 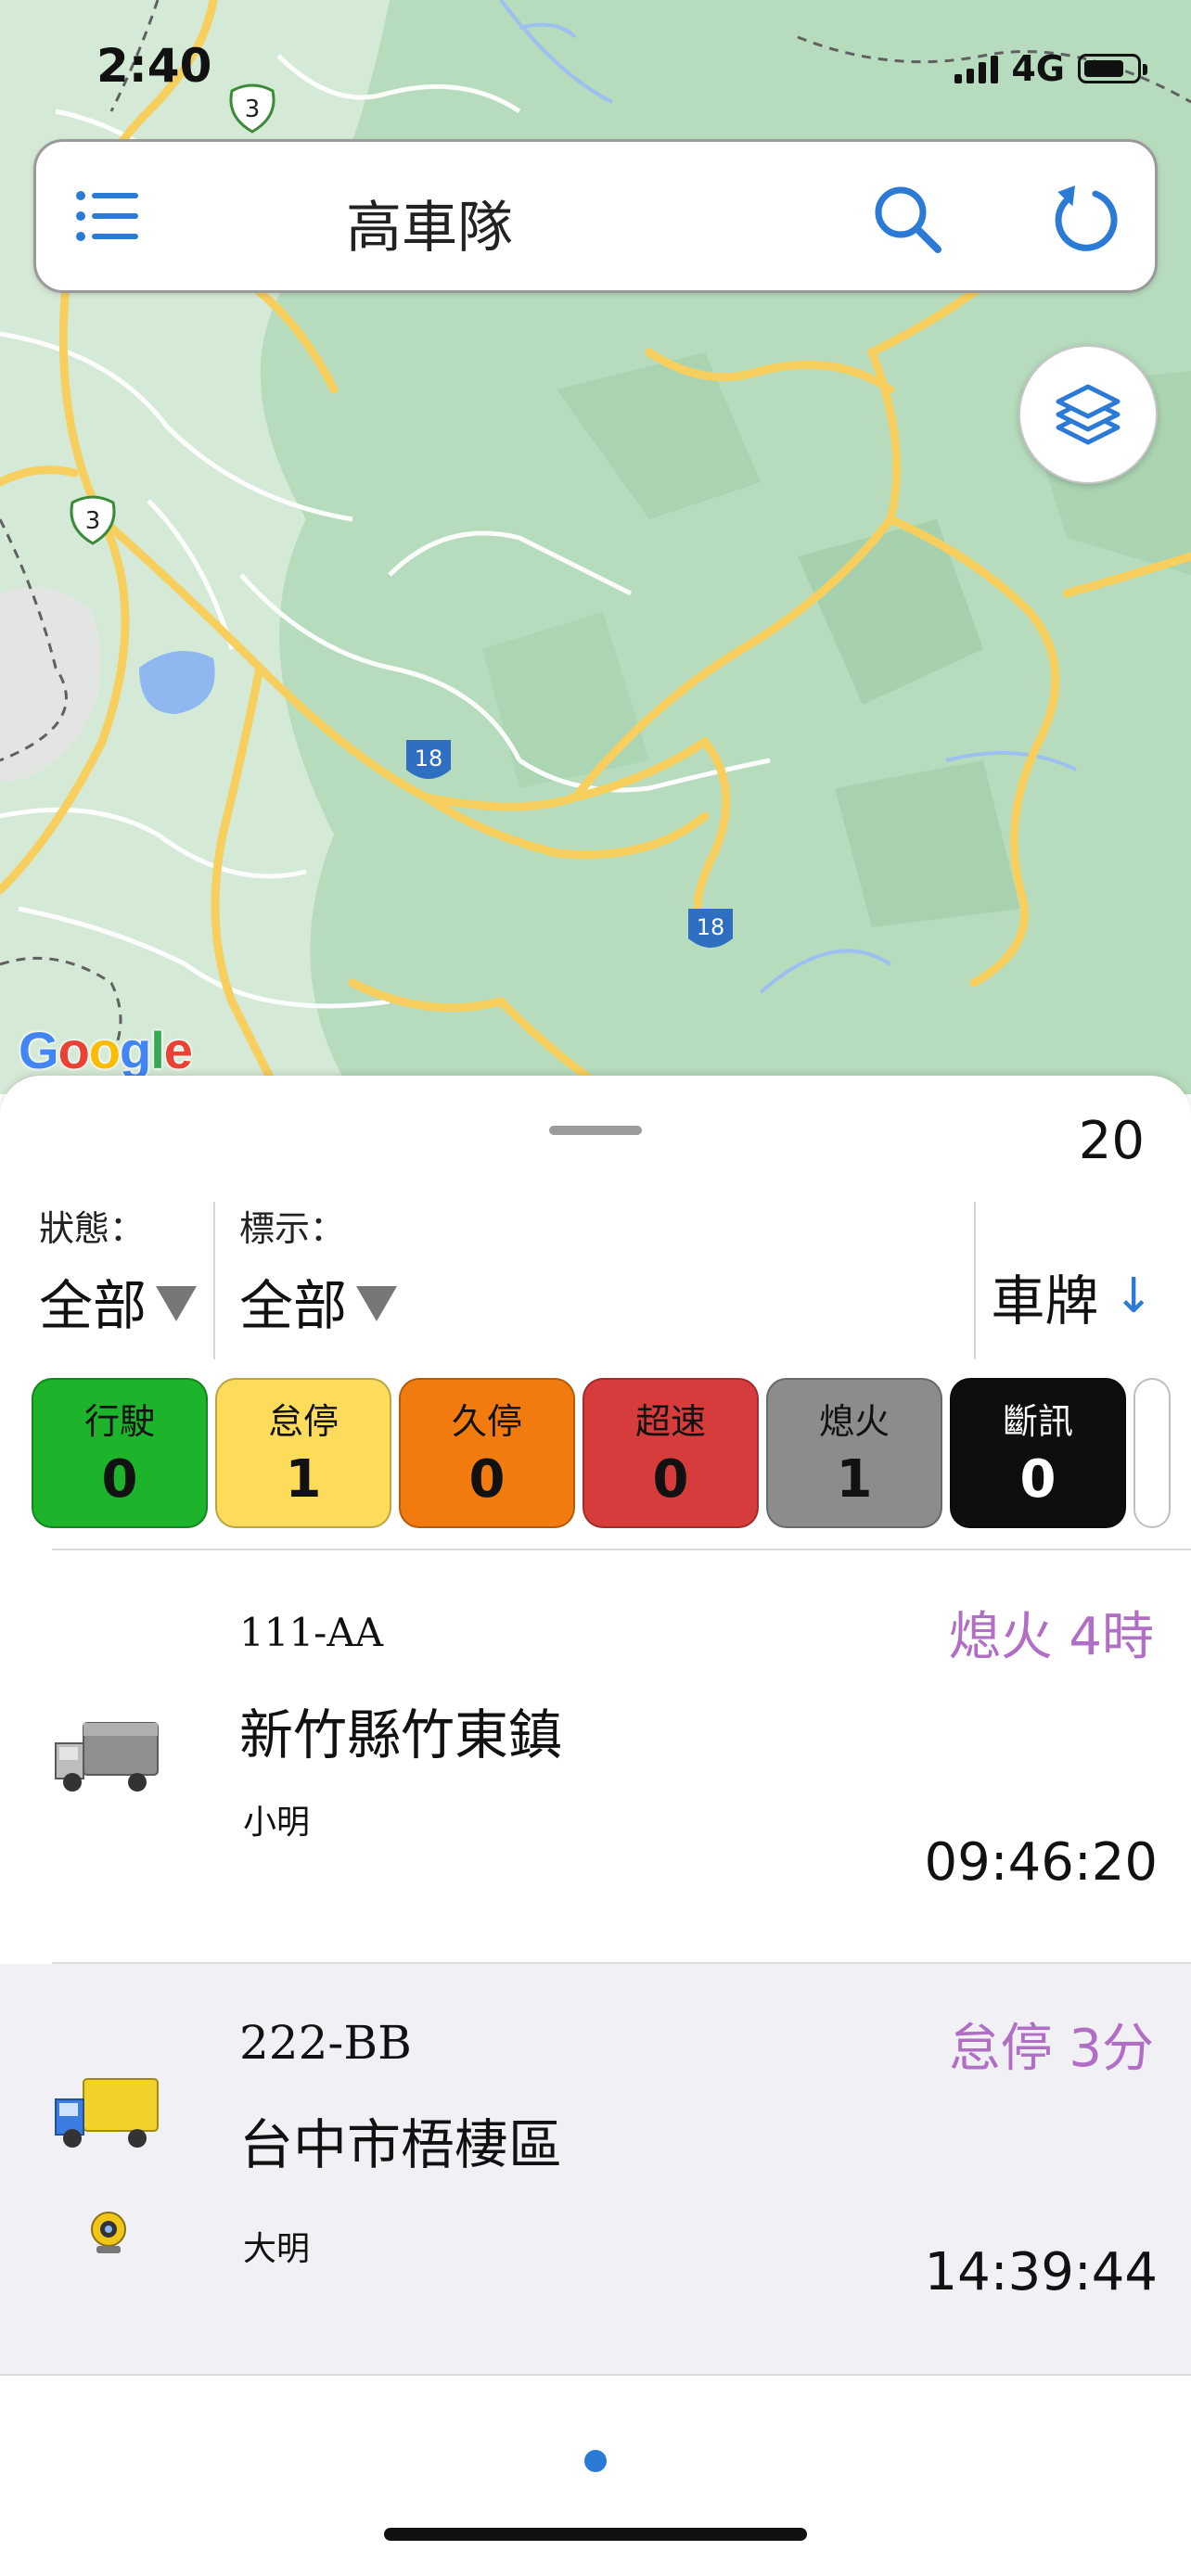 I want to click on status-filter-value: 全部, so click(x=93, y=1305).